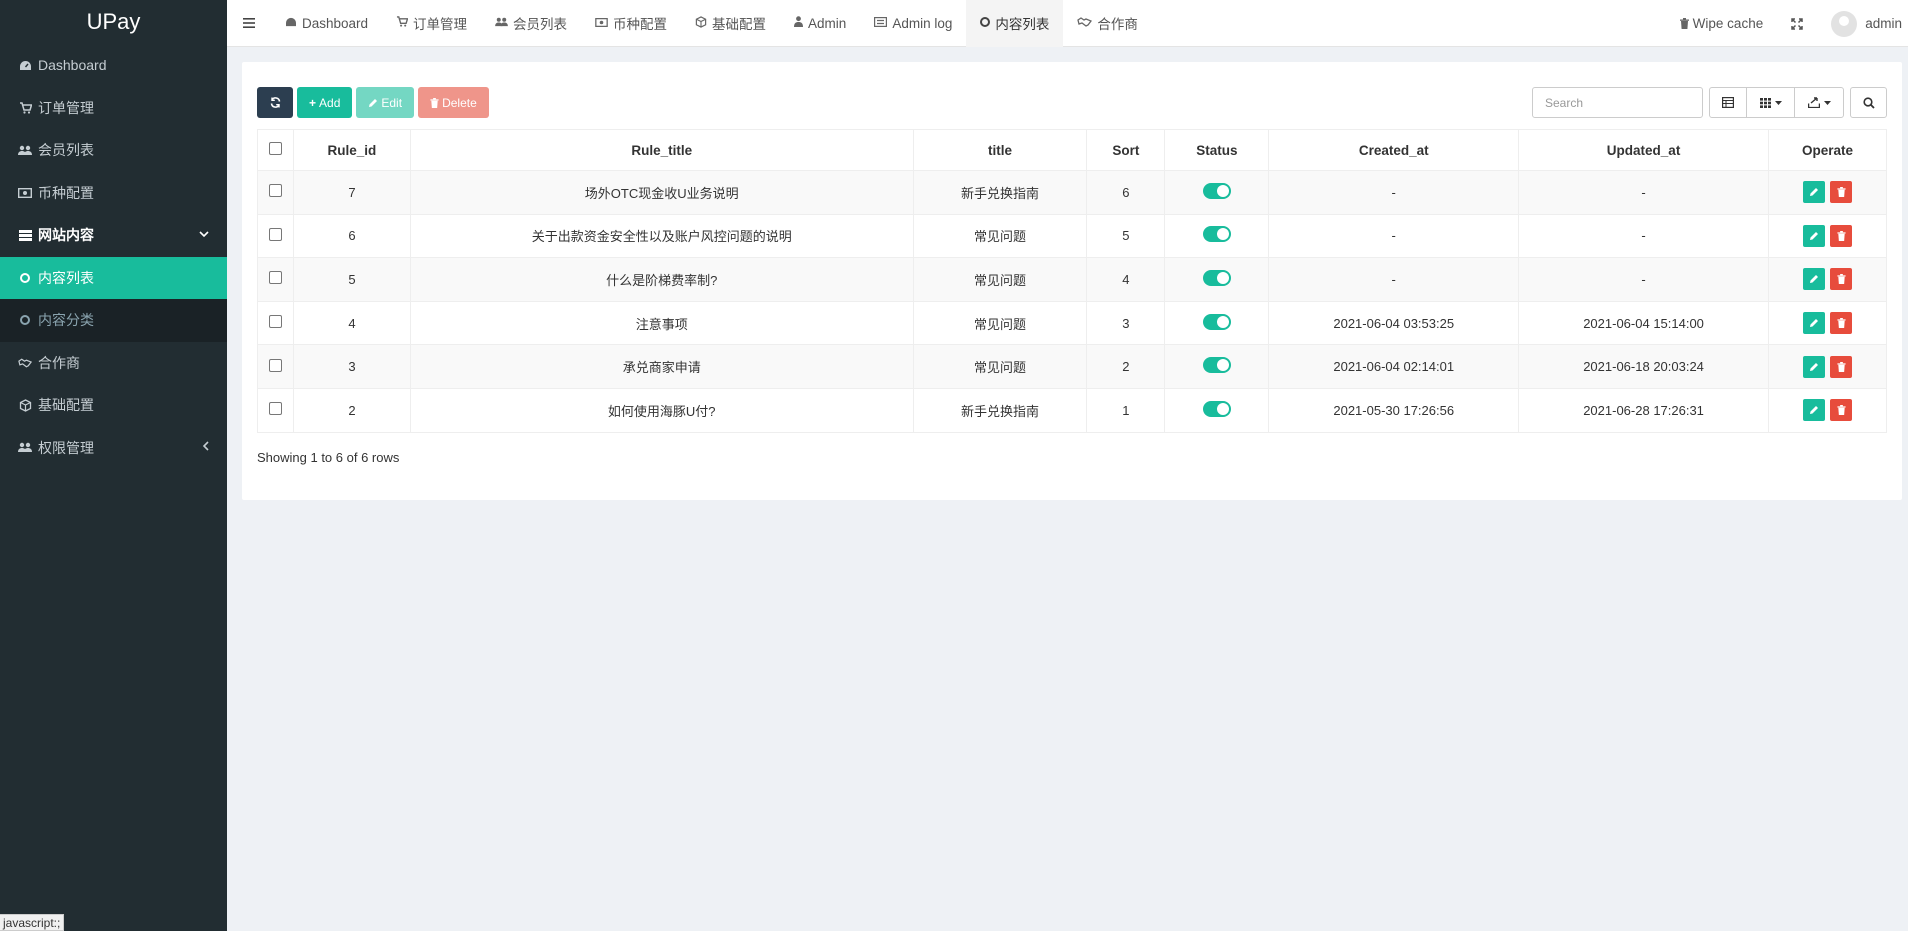 The height and width of the screenshot is (931, 1908). I want to click on header-rule-id: Rule_id, so click(351, 150).